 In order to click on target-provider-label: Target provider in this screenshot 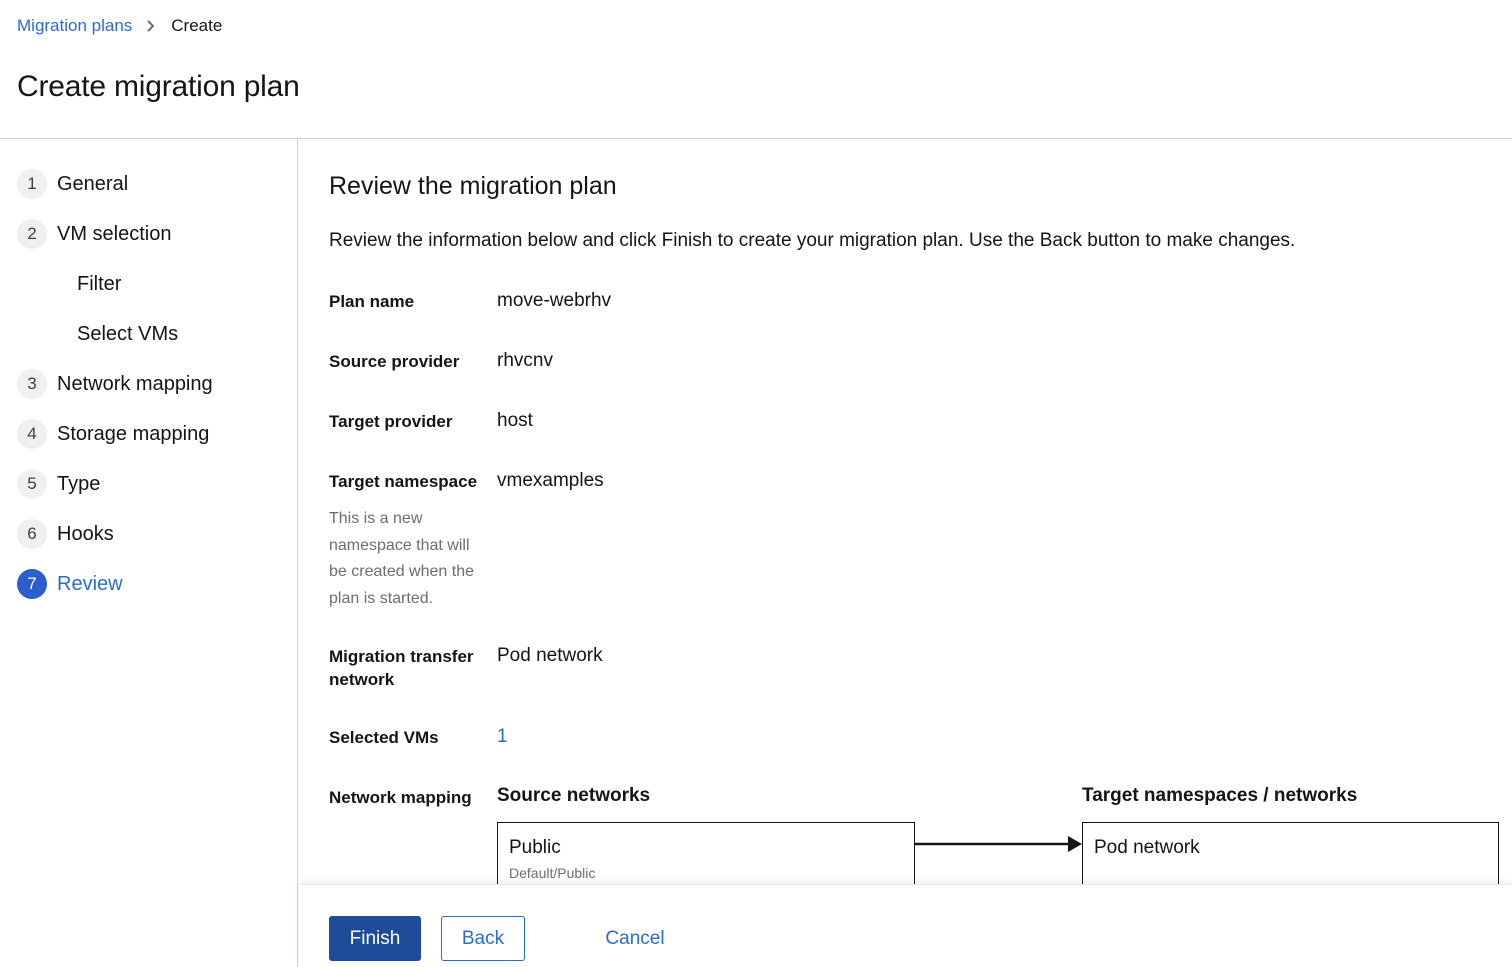, I will do `click(391, 421)`.